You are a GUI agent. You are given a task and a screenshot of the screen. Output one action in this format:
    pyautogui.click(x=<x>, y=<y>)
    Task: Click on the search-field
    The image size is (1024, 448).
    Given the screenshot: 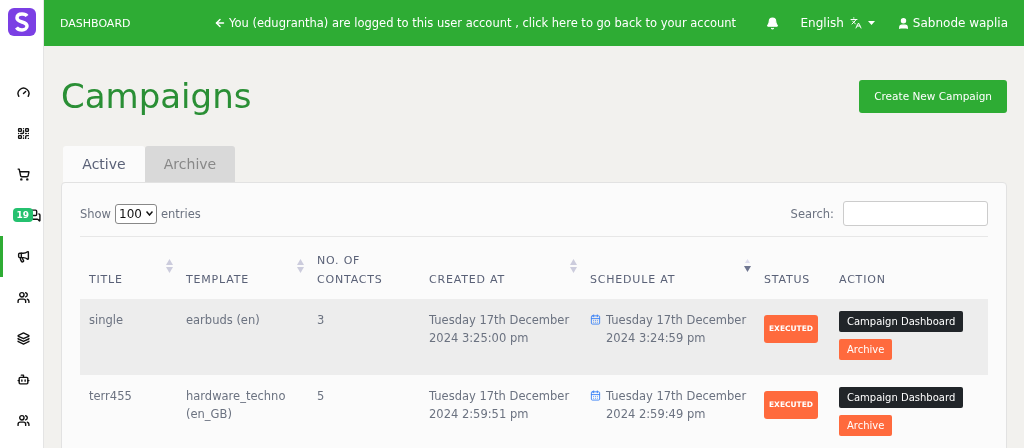 What is the action you would take?
    pyautogui.click(x=915, y=213)
    